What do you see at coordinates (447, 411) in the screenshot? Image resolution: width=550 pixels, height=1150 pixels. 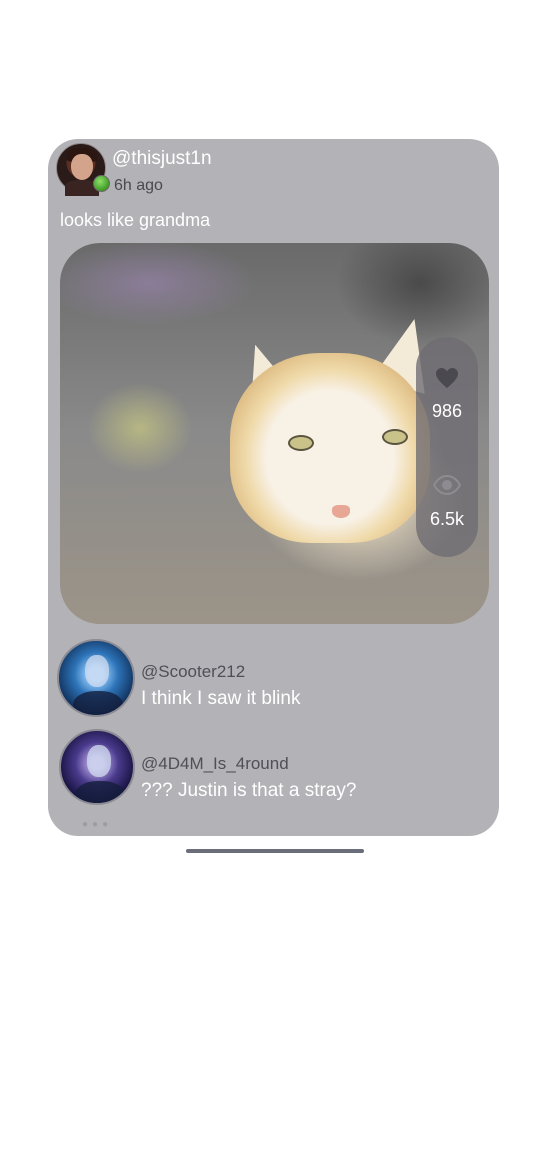 I see `likes-count: 986` at bounding box center [447, 411].